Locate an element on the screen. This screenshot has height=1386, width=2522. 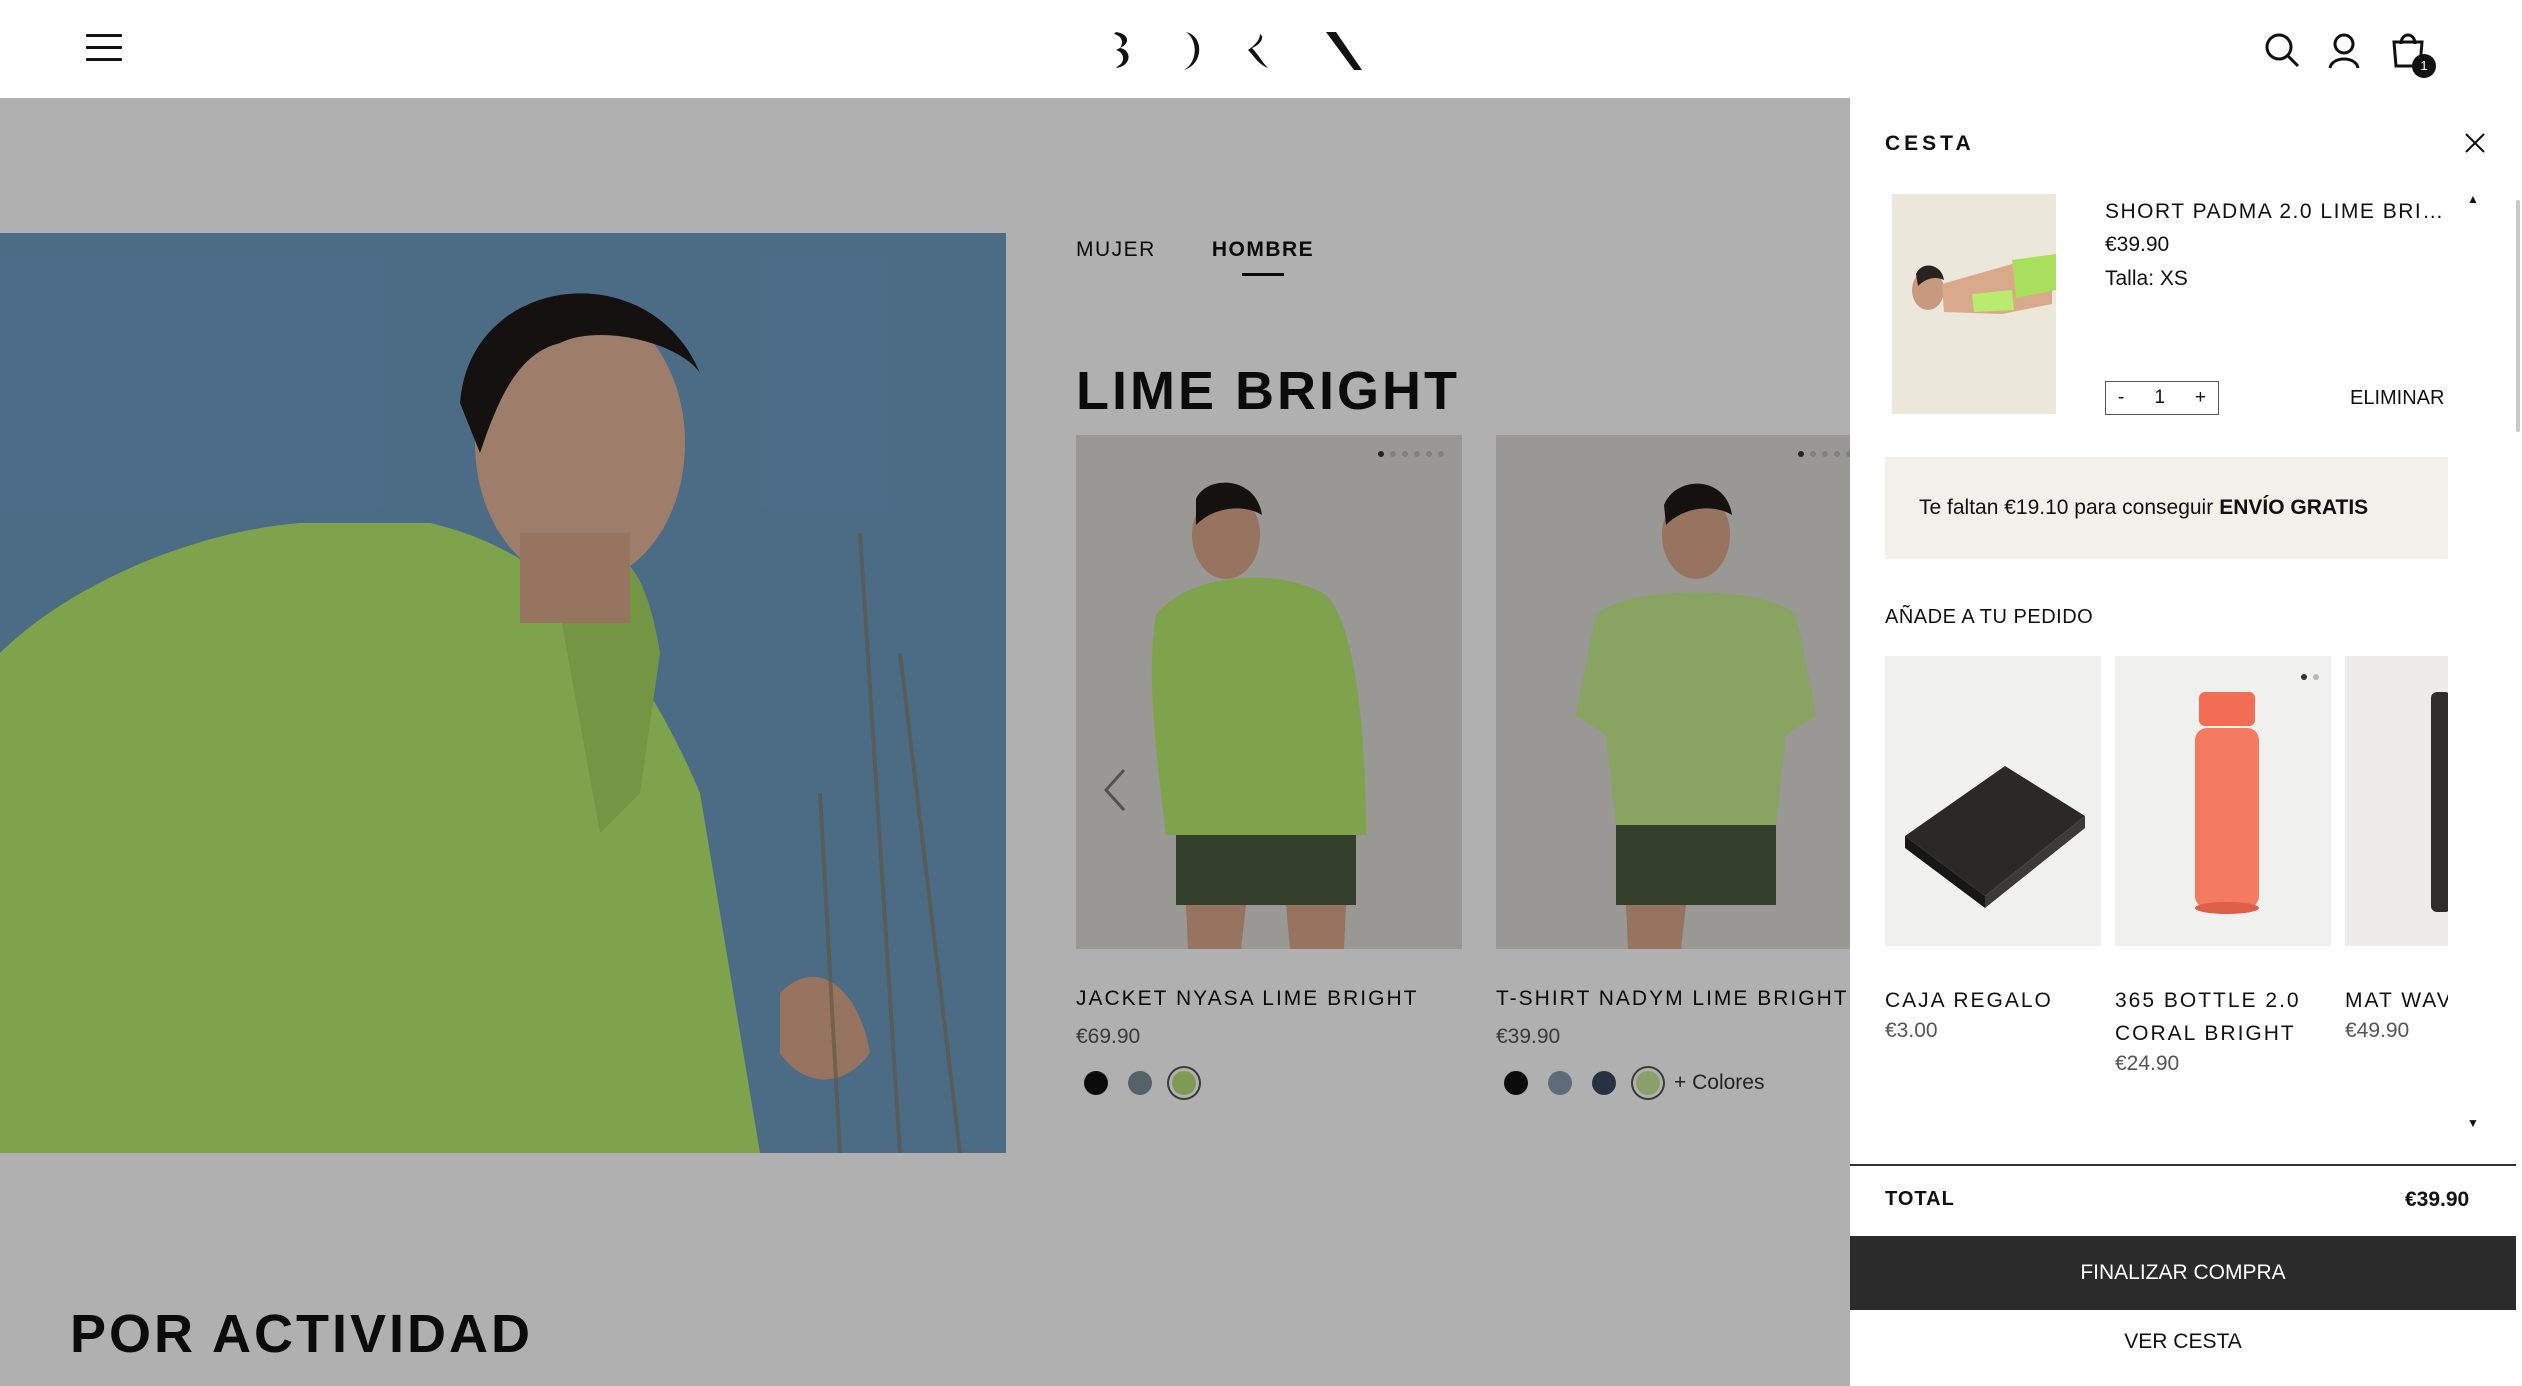
quantity-value: 1 is located at coordinates (2159, 398).